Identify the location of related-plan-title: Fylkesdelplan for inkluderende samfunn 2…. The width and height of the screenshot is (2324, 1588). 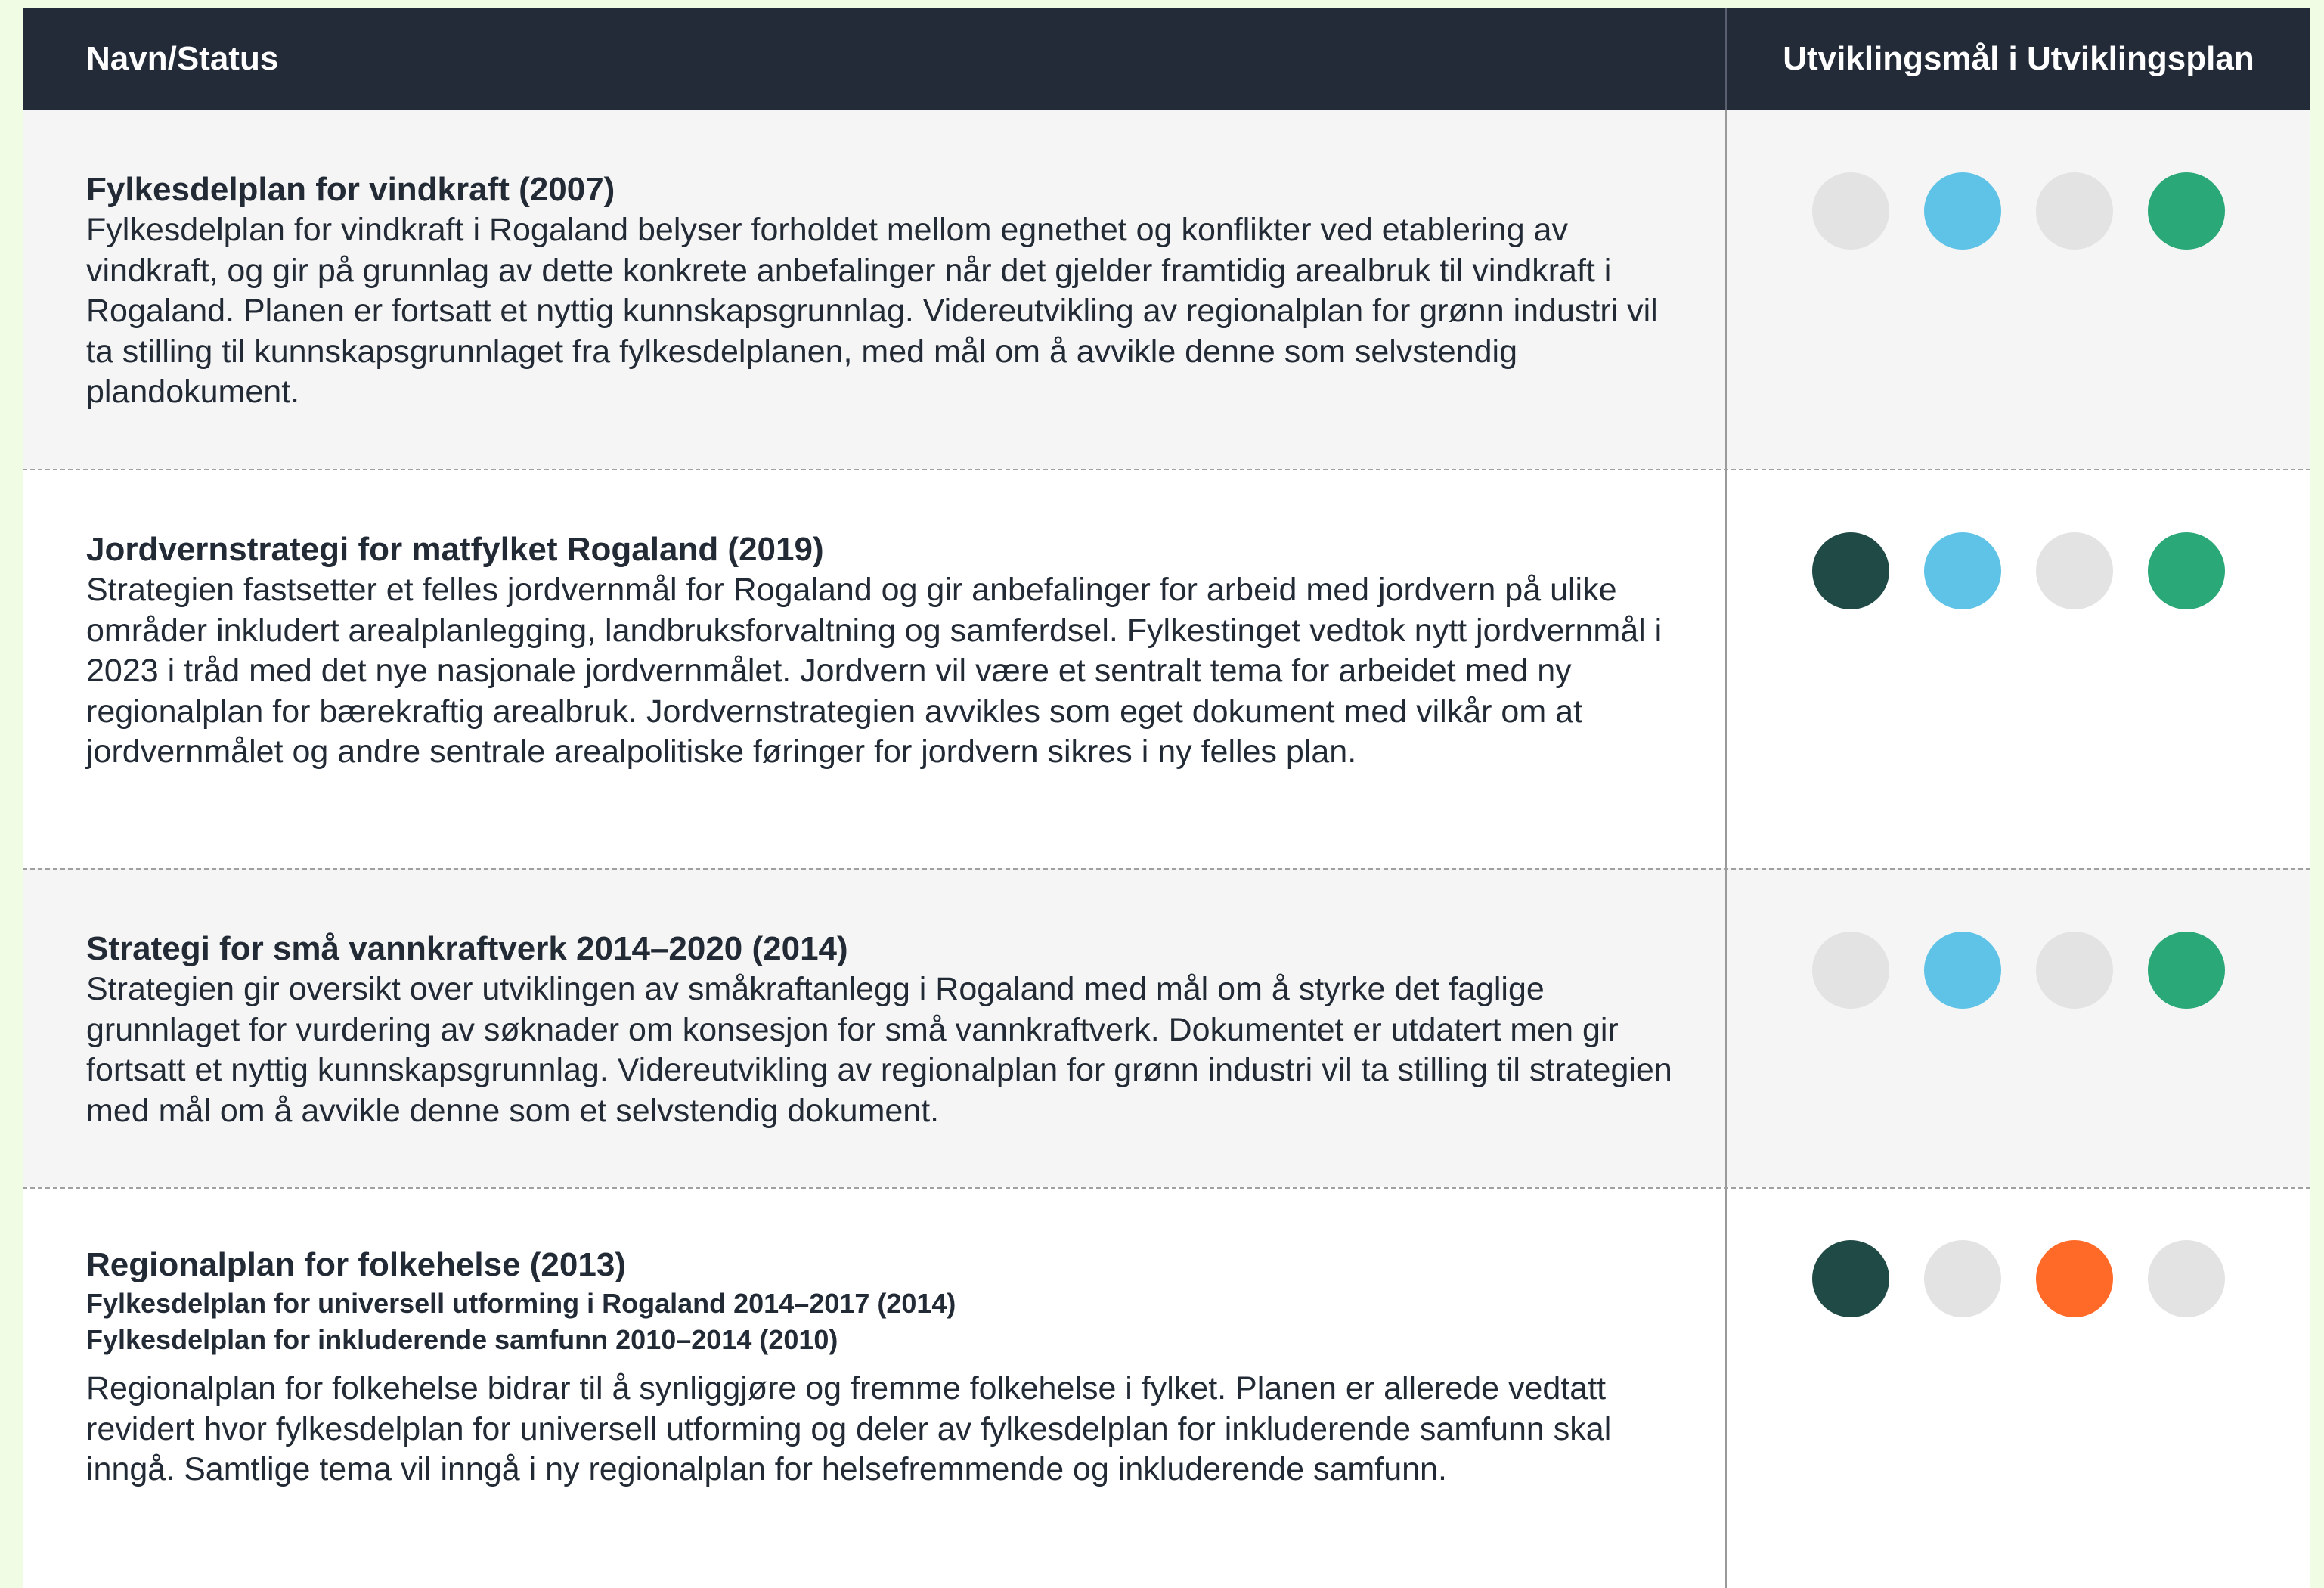
(462, 1340).